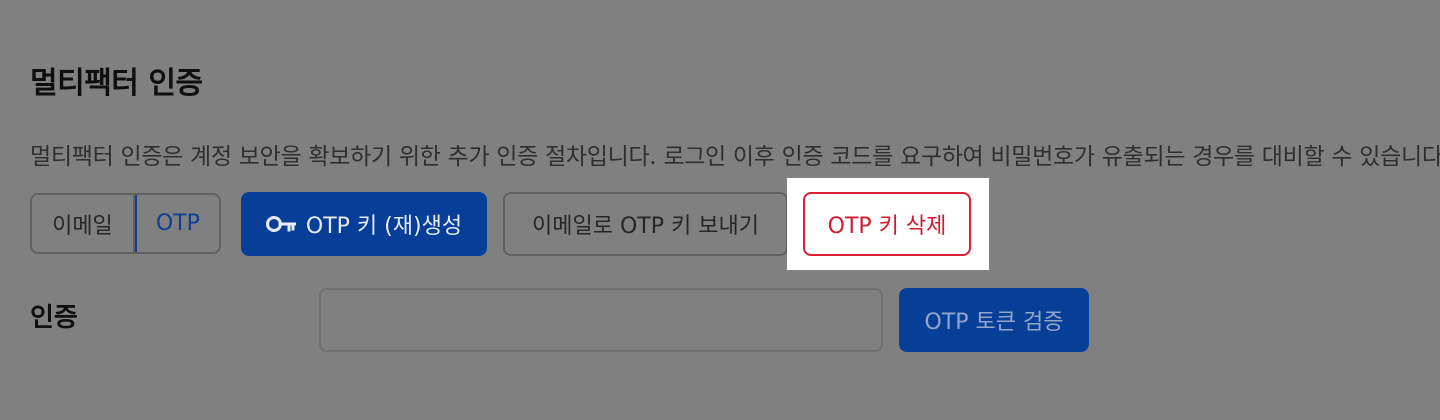 The image size is (1440, 420). What do you see at coordinates (384, 226) in the screenshot?
I see `regenerate-otp-key-label: OTP 키 (재)생성` at bounding box center [384, 226].